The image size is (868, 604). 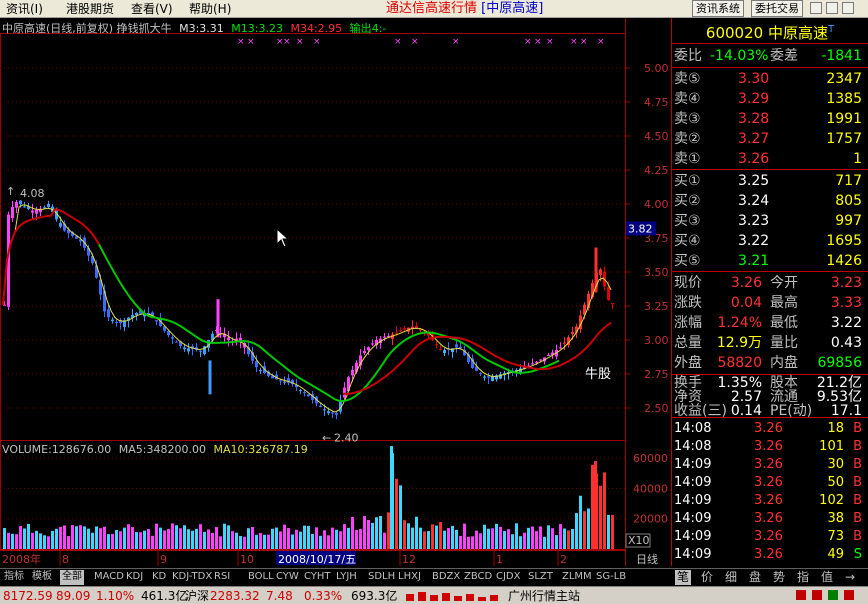 I want to click on tab-指标: 指标, so click(x=14, y=577).